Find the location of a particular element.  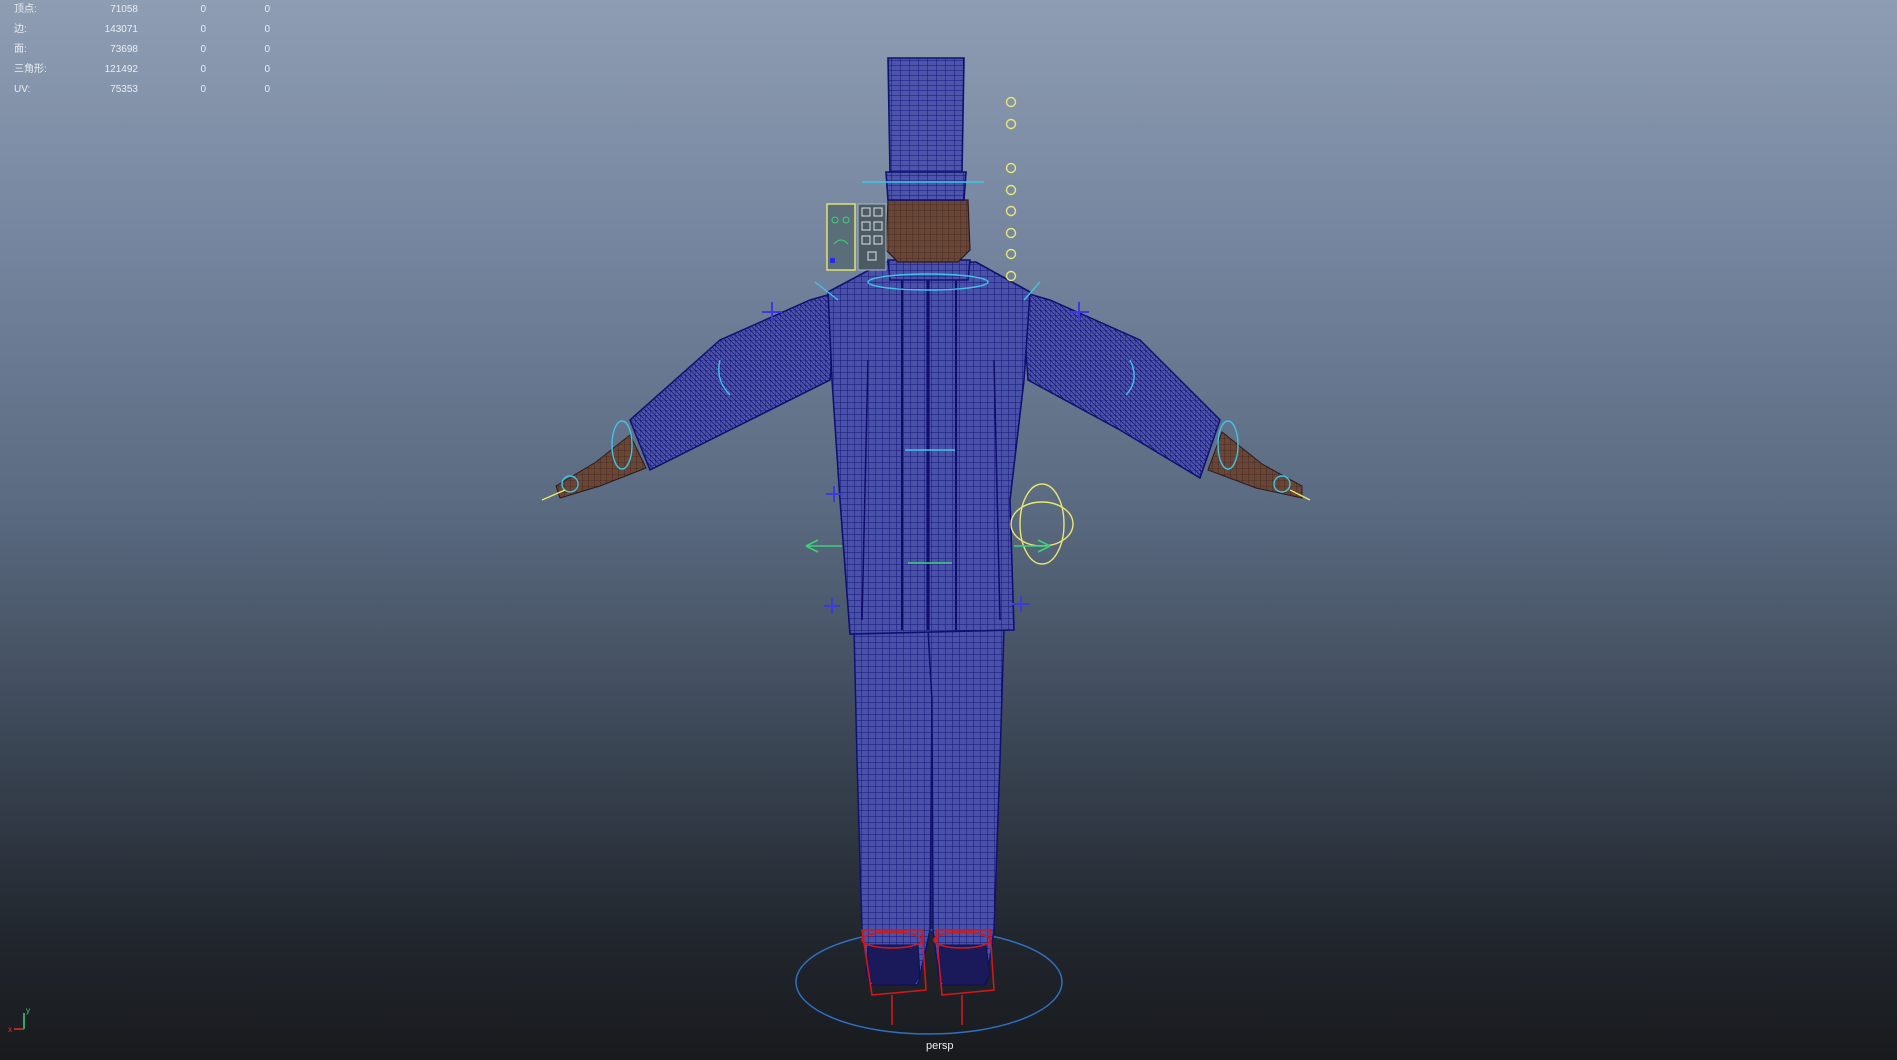

axis-x-label: x is located at coordinates (10, 1029).